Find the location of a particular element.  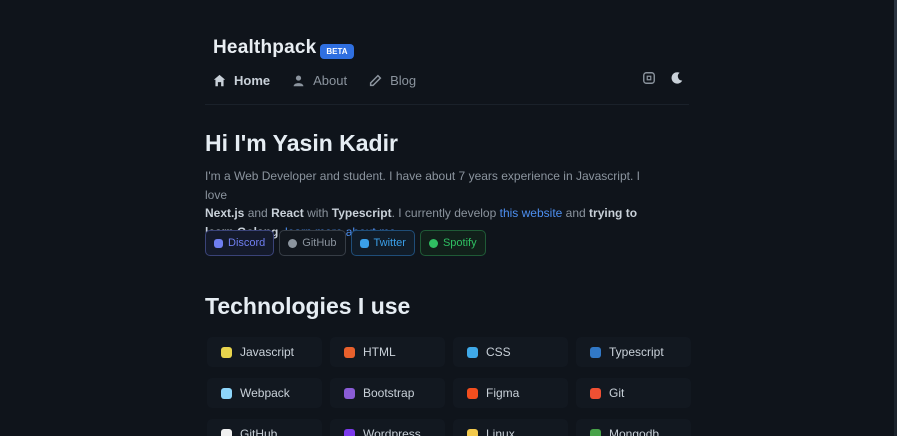

tech-card-wordpress: Wordpress is located at coordinates (387, 427).